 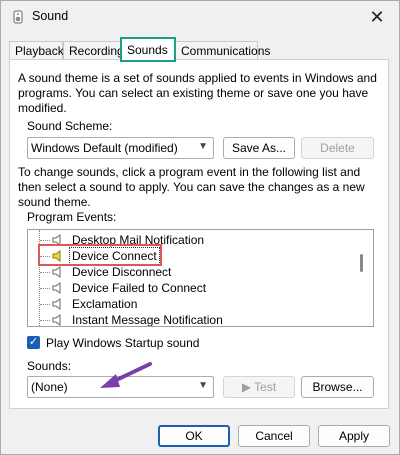 I want to click on play-icon: ▶, so click(x=246, y=387).